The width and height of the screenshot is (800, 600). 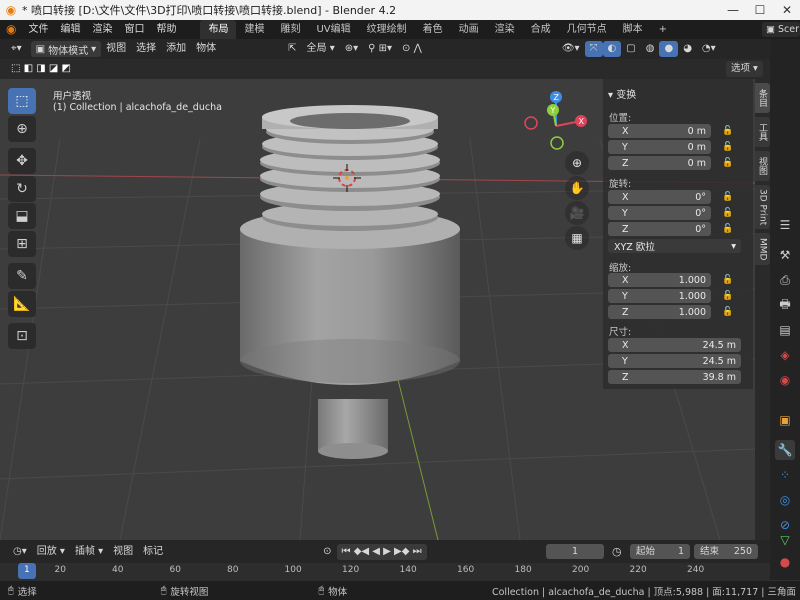 I want to click on select-box-tool: ⬚, so click(x=22, y=101).